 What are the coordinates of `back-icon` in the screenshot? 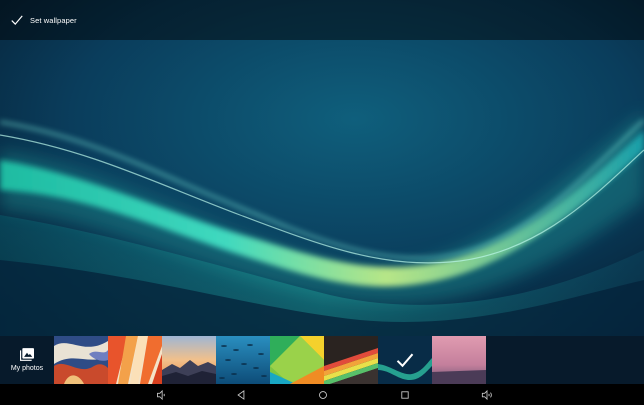 It's located at (241, 395).